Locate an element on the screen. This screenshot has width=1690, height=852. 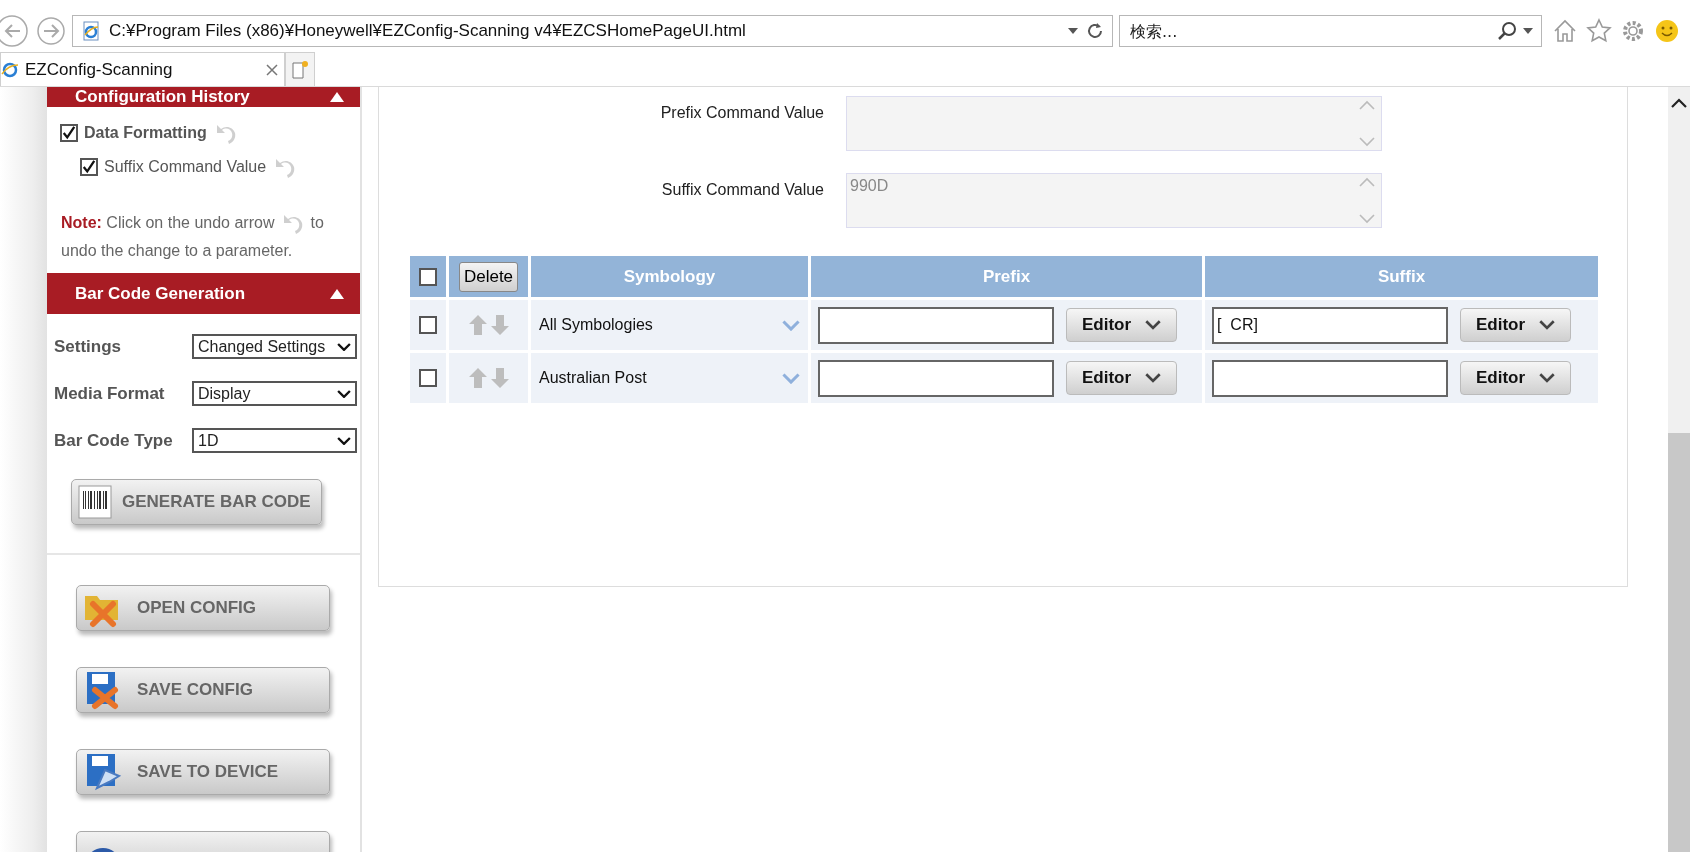
field-label: Settings is located at coordinates (88, 346).